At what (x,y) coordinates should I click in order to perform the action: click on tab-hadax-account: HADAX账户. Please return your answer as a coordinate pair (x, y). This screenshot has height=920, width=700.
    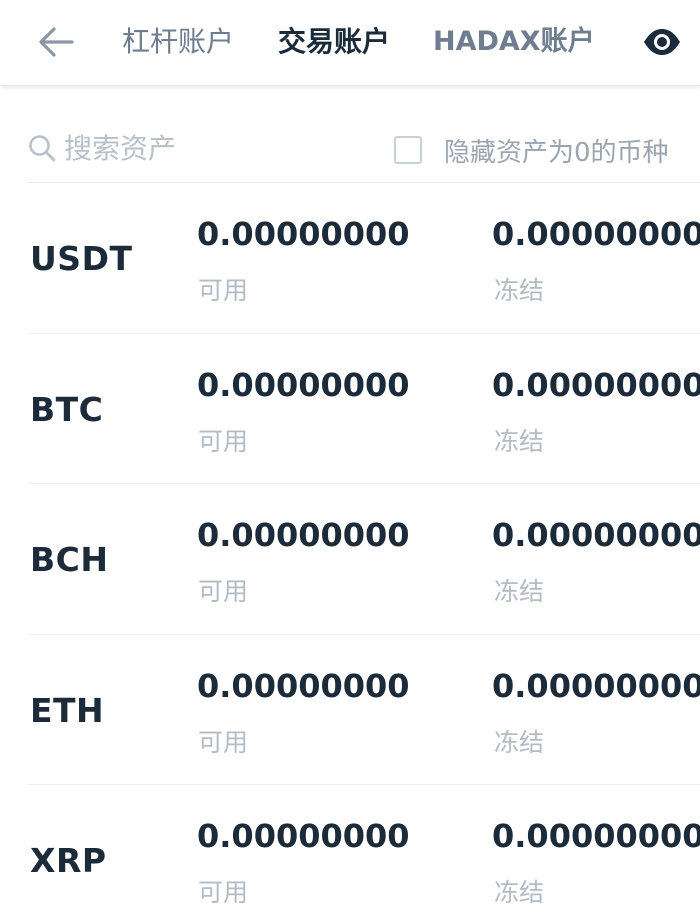
    Looking at the image, I should click on (514, 42).